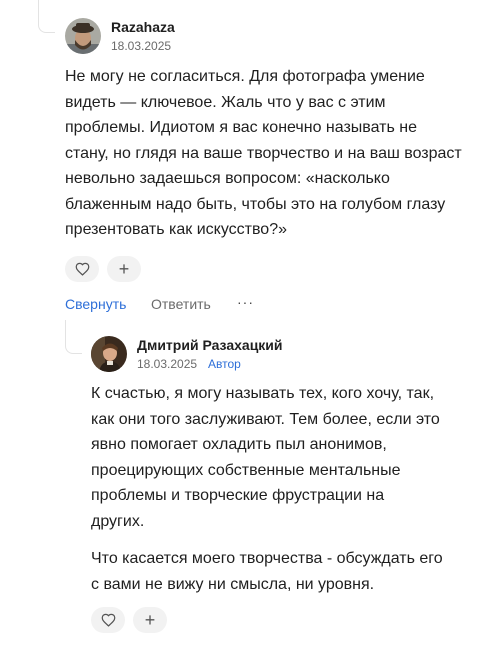 The width and height of the screenshot is (497, 645). I want to click on like-button, so click(82, 269).